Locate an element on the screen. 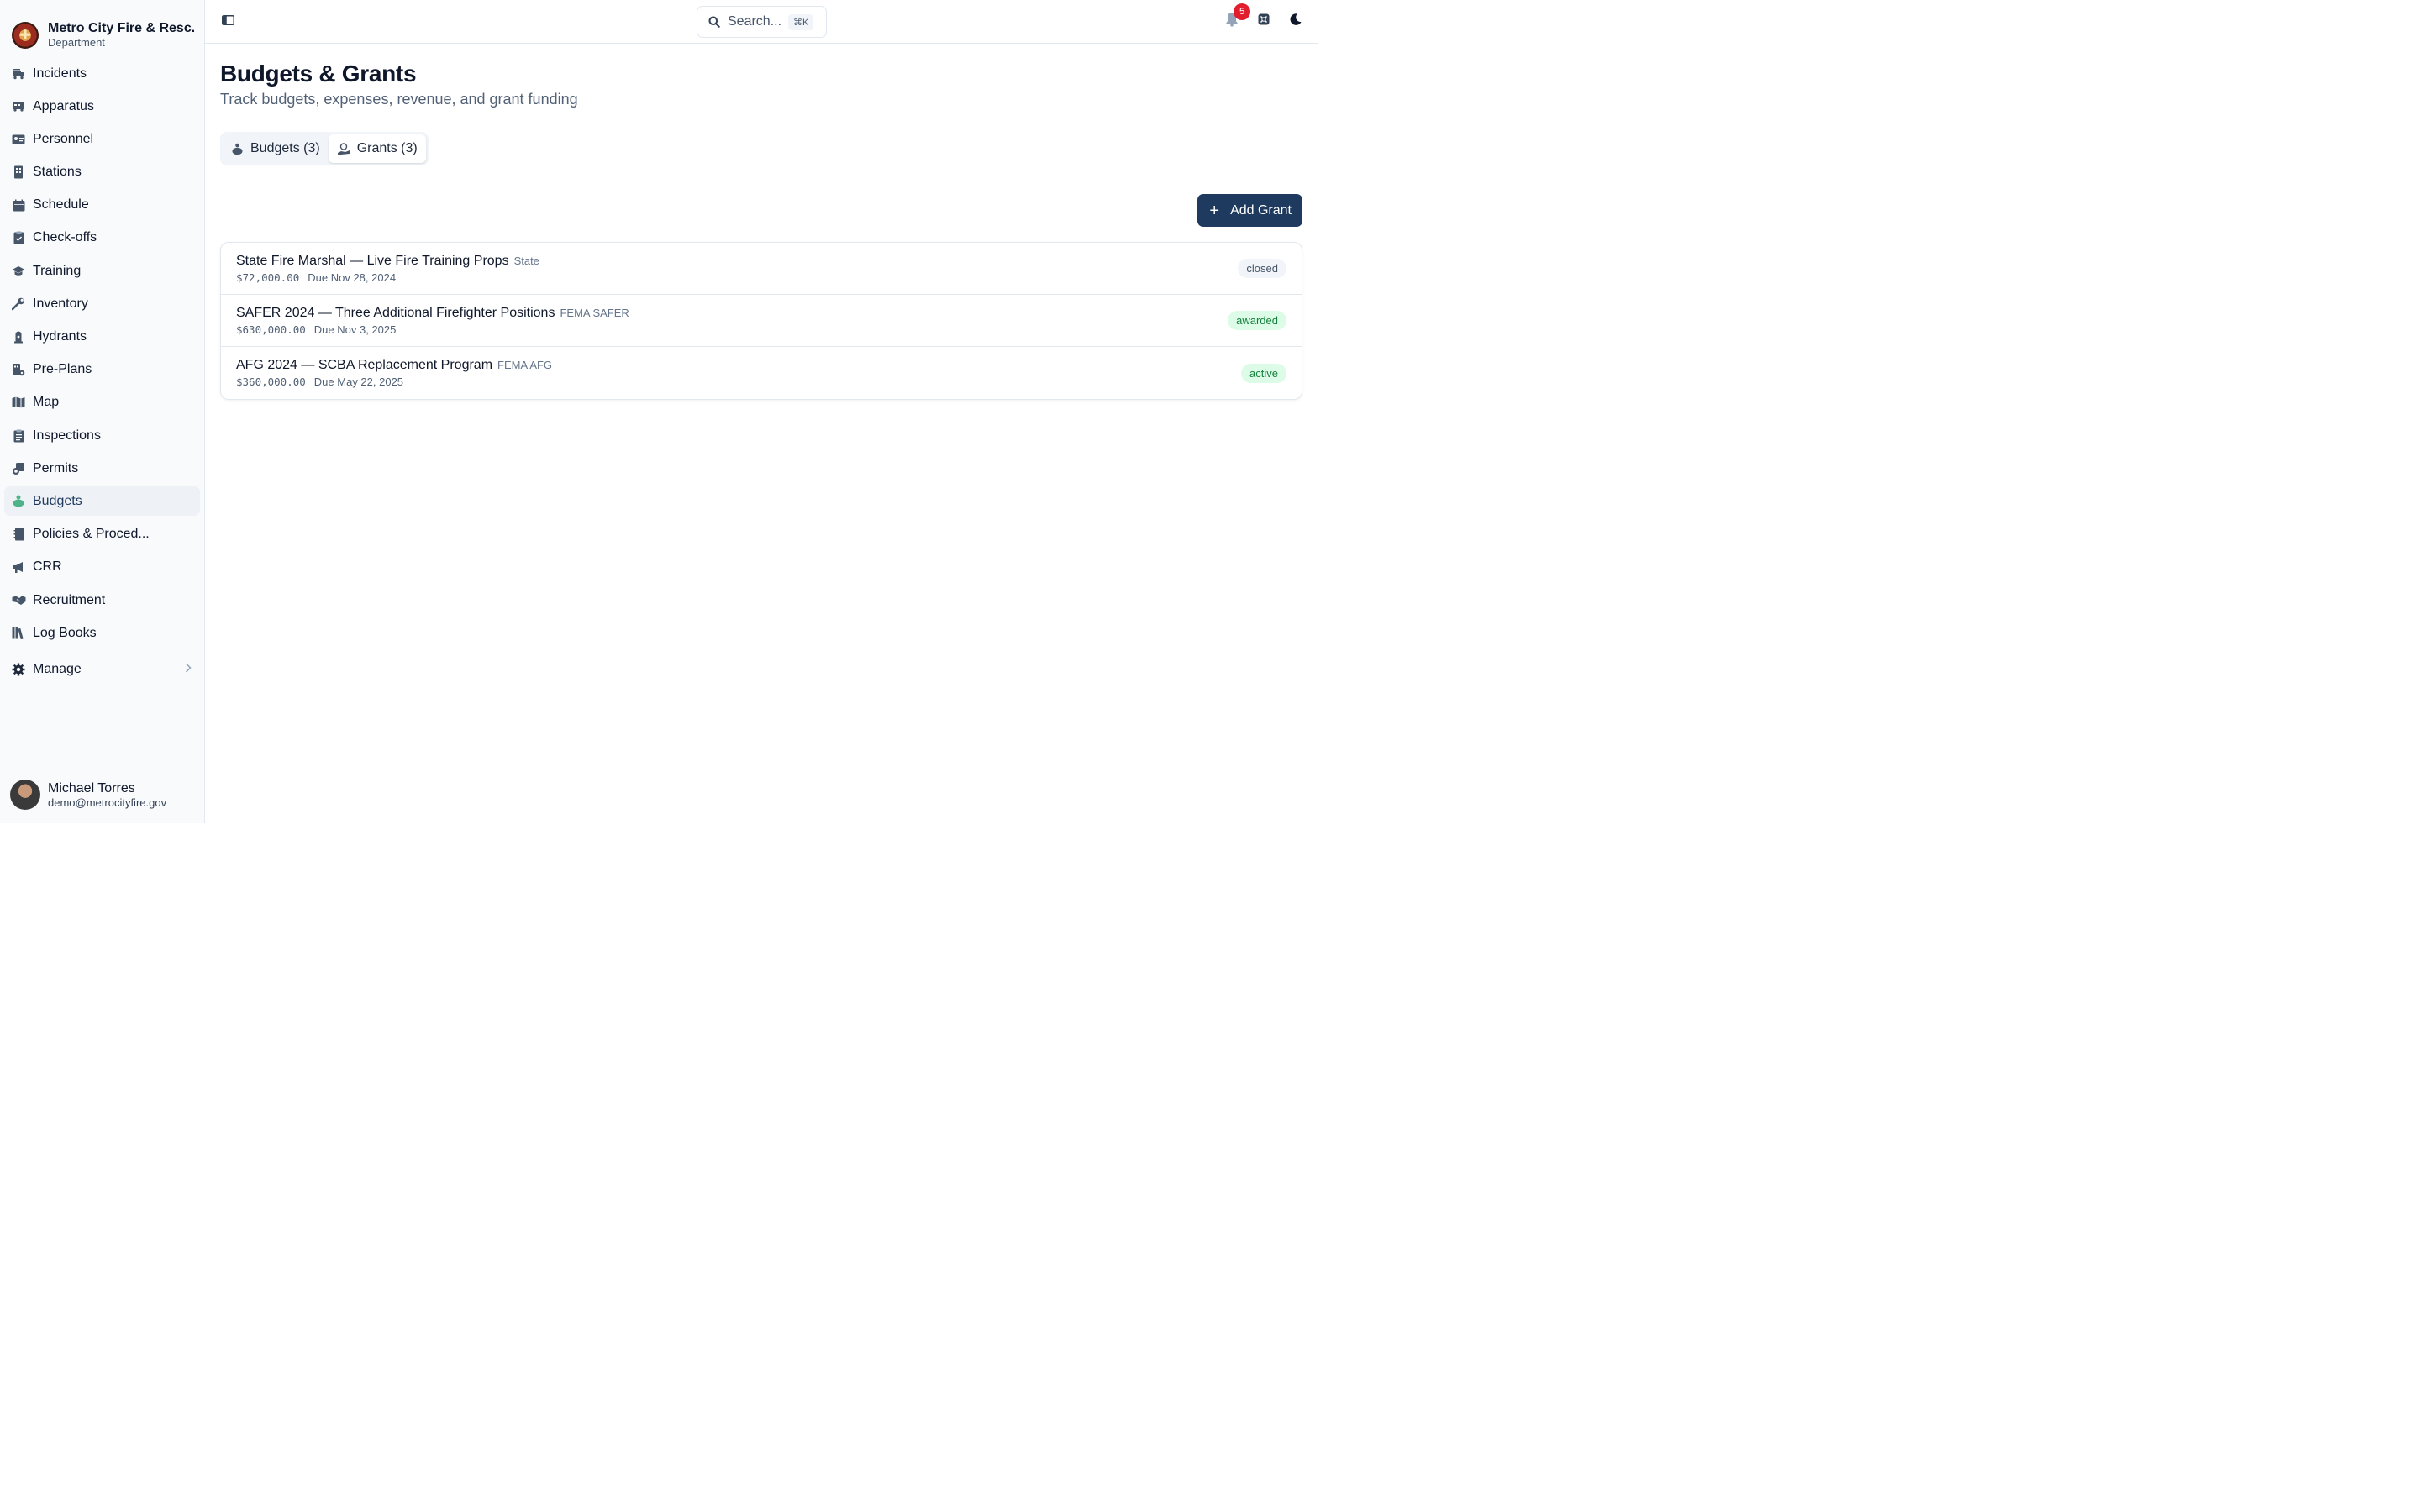 This screenshot has width=2420, height=1512. sidebar-item-inventory: Inventory is located at coordinates (102, 303).